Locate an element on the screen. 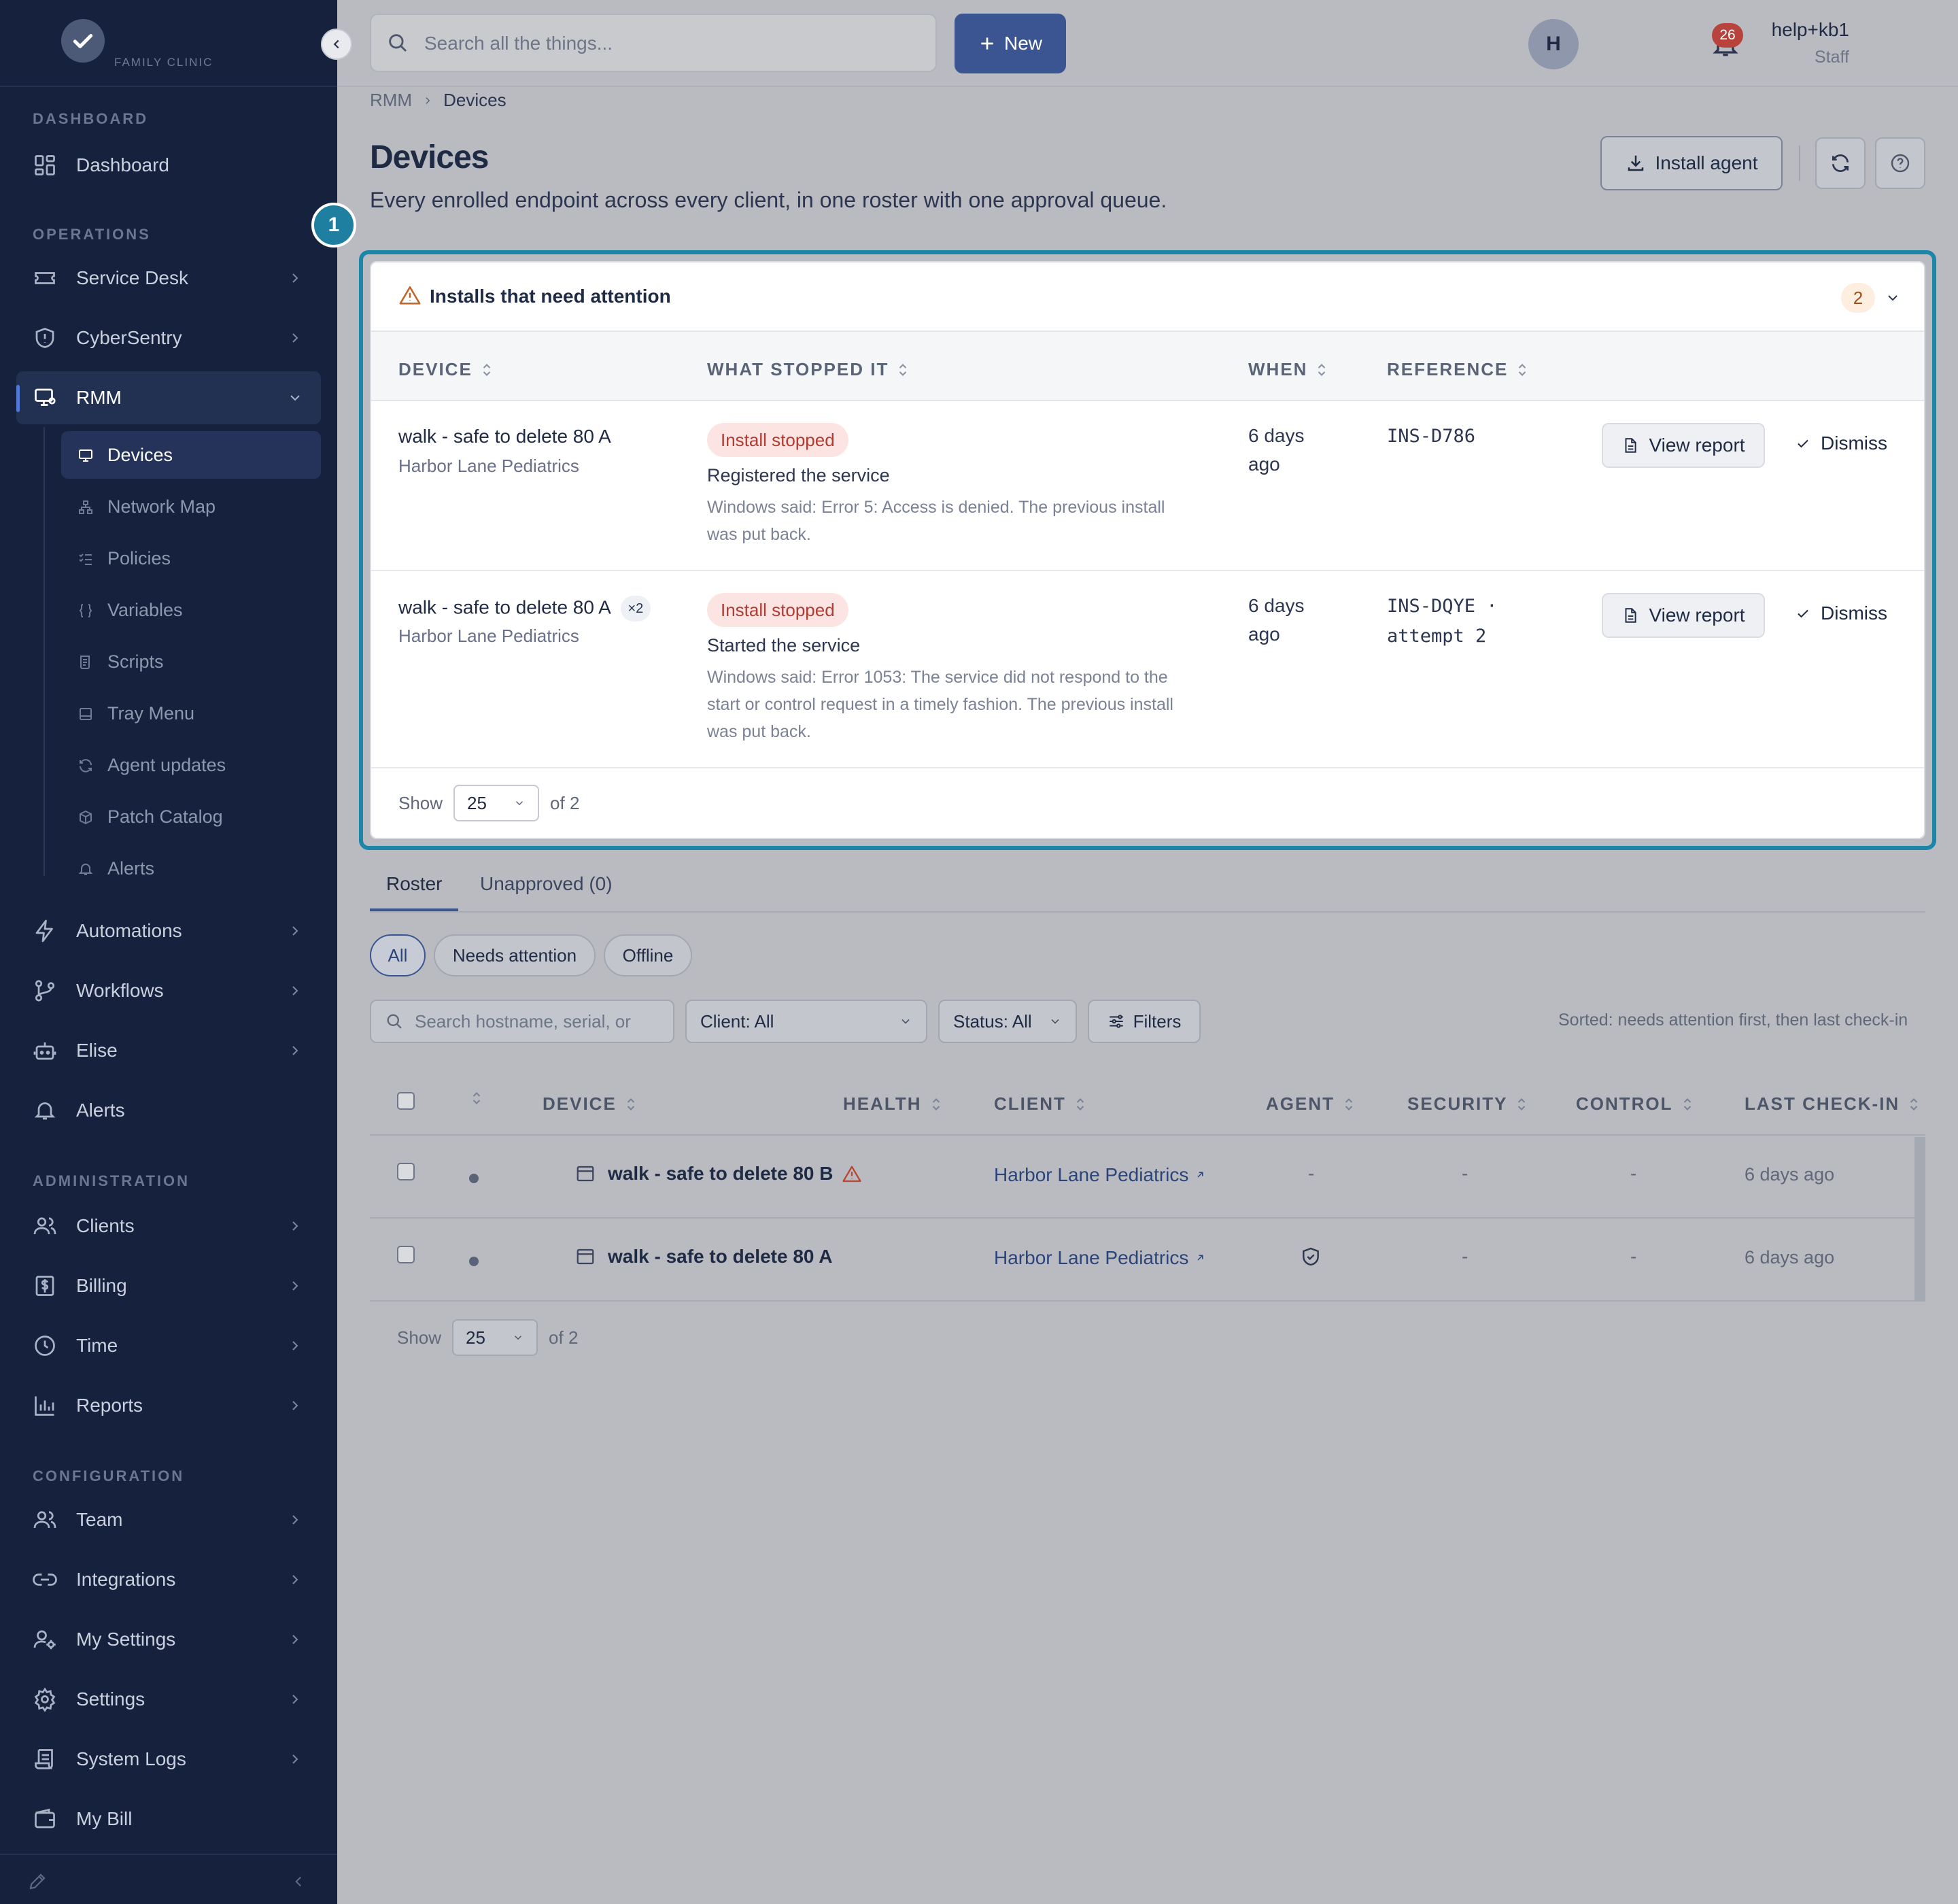 Image resolution: width=1958 pixels, height=1904 pixels. pager-show-label: Show is located at coordinates (420, 803).